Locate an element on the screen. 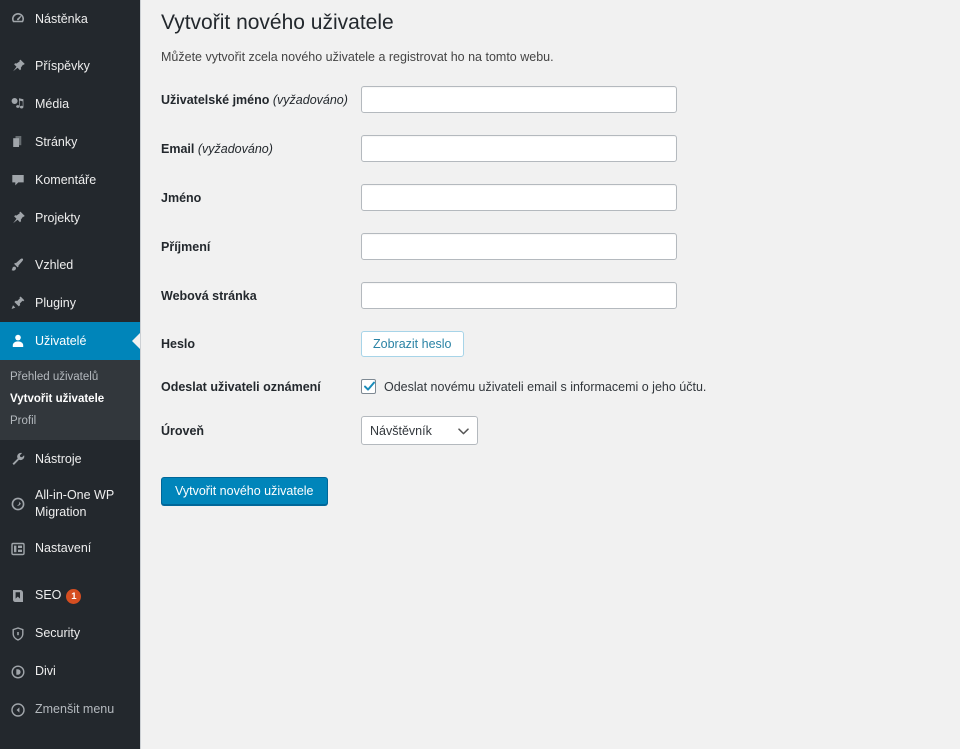  sidebar-item-posts: Příspěvky is located at coordinates (70, 66).